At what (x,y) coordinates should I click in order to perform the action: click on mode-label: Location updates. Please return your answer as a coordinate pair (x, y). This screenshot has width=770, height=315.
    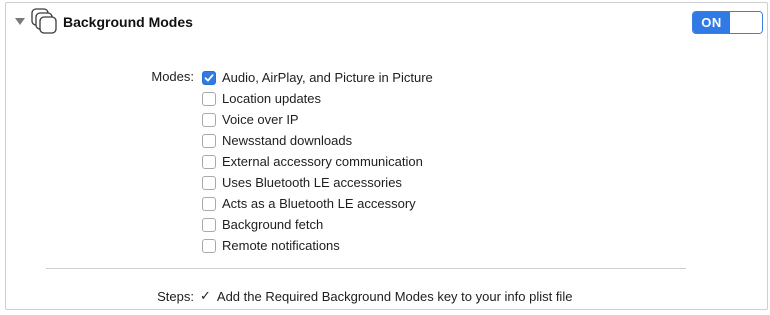
    Looking at the image, I should click on (272, 98).